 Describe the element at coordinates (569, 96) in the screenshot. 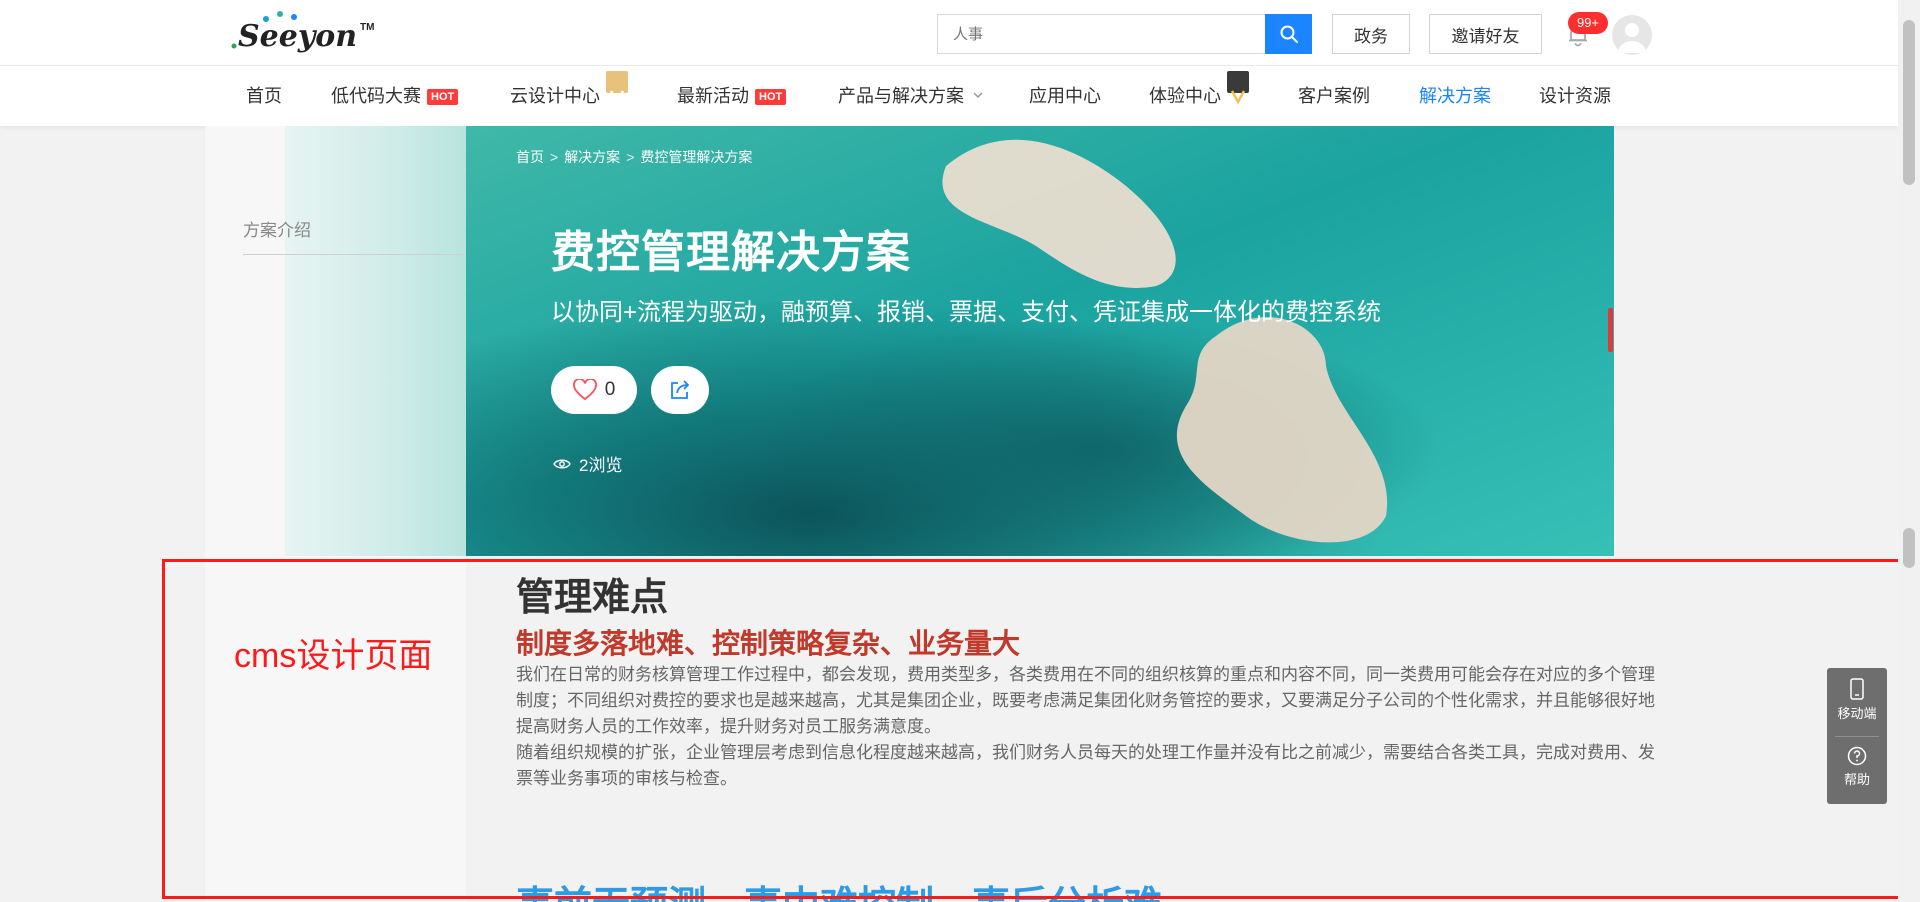

I see `nav-item-cloud-design: 云设计中心` at that location.